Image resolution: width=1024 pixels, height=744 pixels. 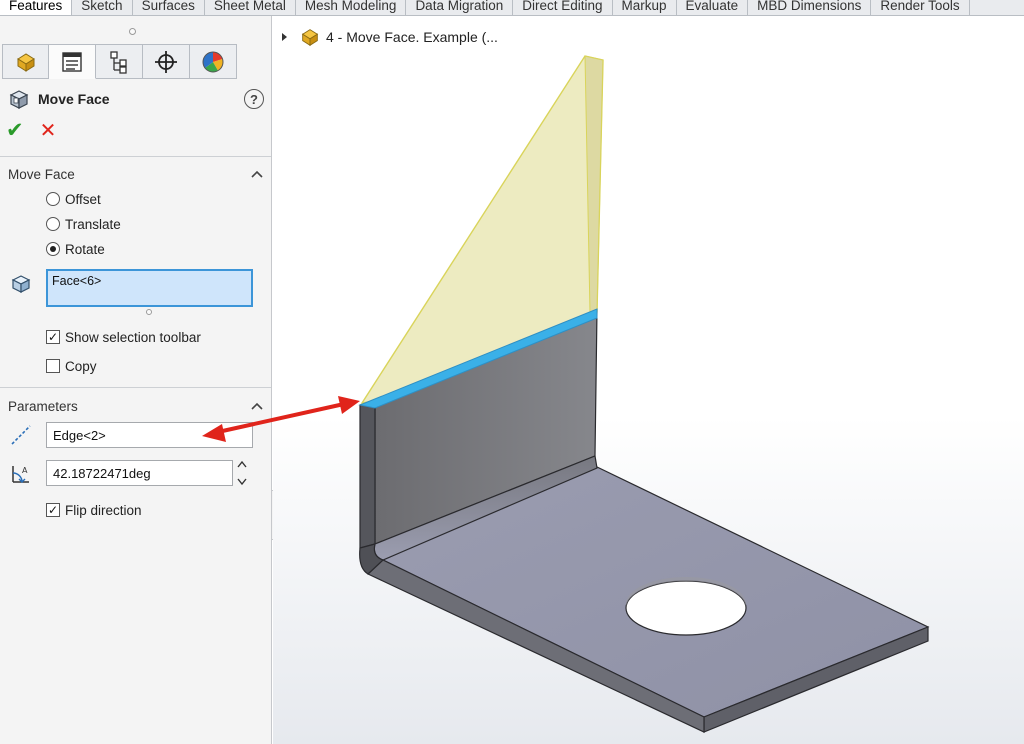 I want to click on vertical-flange-thickness, so click(x=367, y=474).